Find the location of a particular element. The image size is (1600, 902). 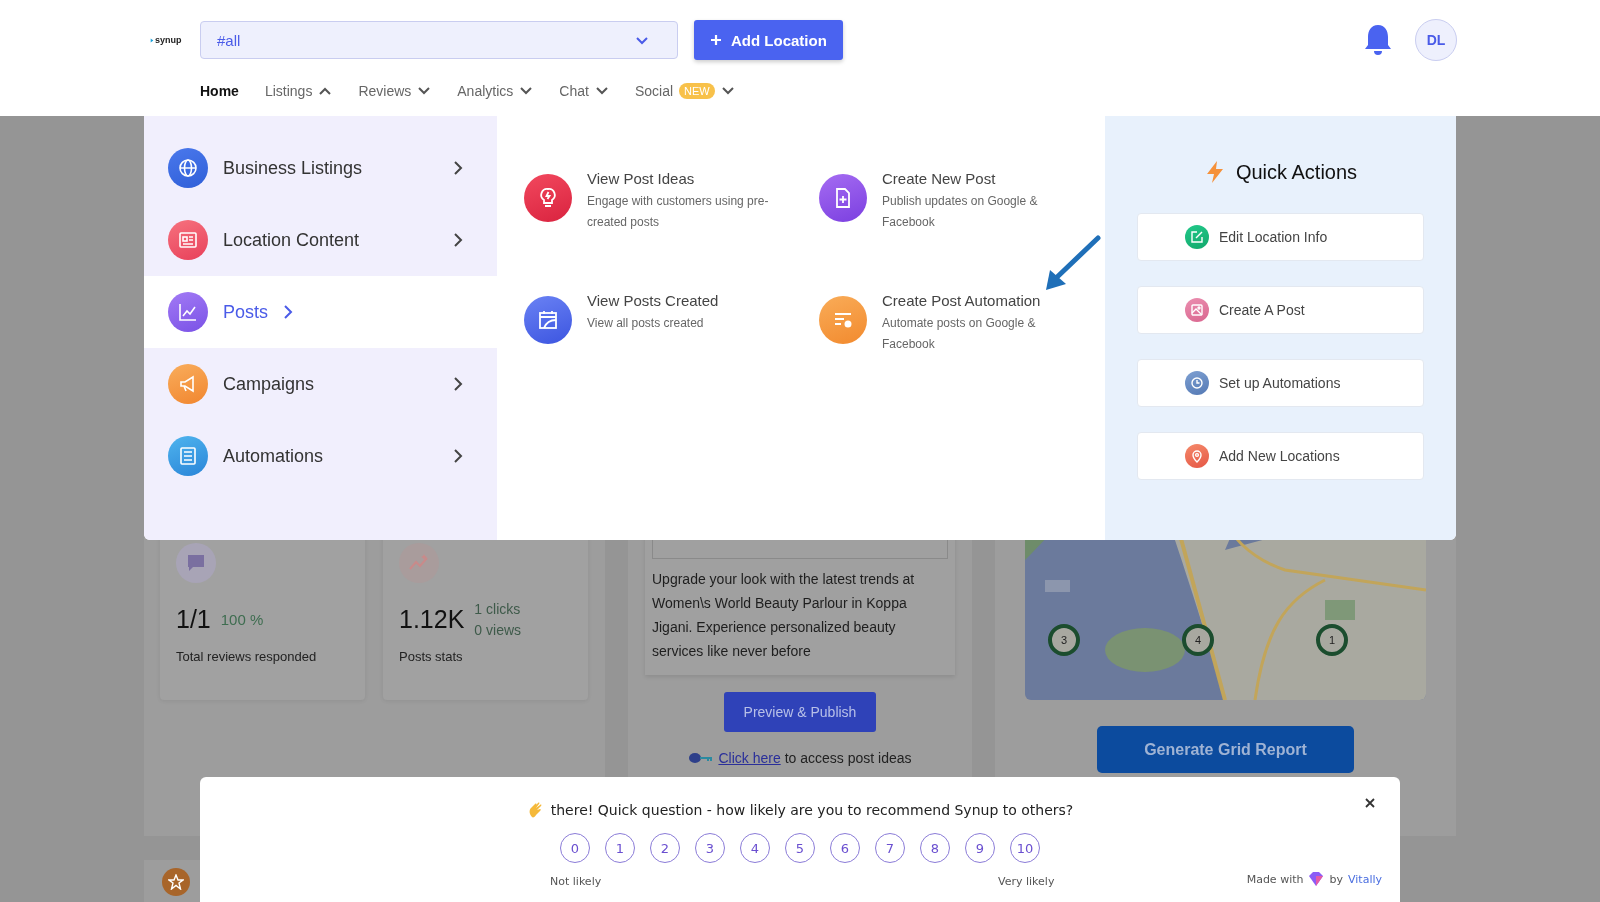

quick-action-button: Create A Post is located at coordinates (1280, 310).